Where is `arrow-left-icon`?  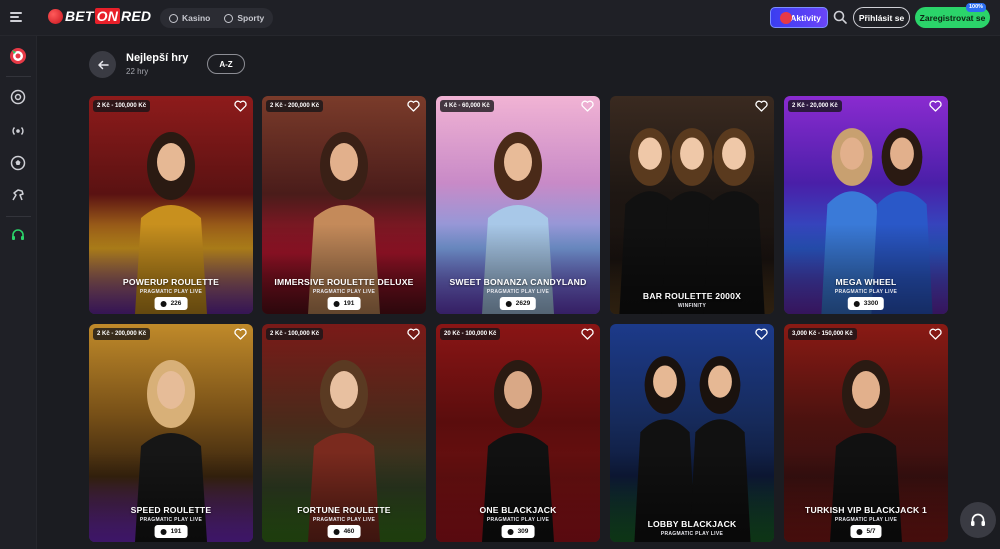
arrow-left-icon is located at coordinates (103, 64).